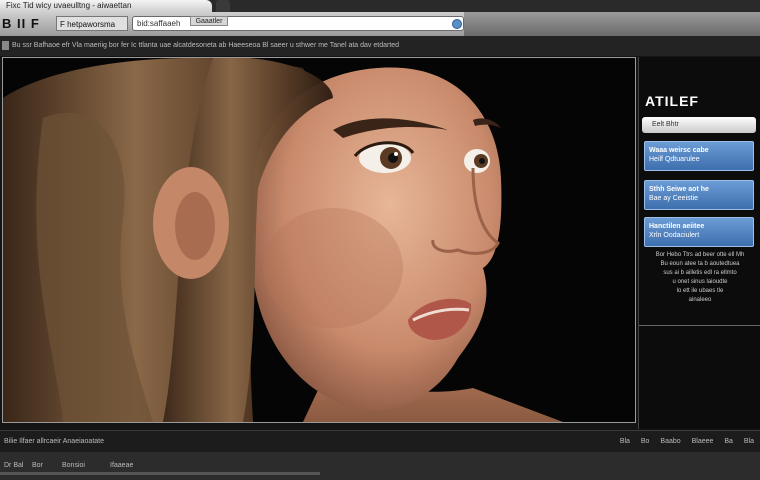 This screenshot has width=760, height=480. I want to click on status-control: Ba, so click(728, 442).